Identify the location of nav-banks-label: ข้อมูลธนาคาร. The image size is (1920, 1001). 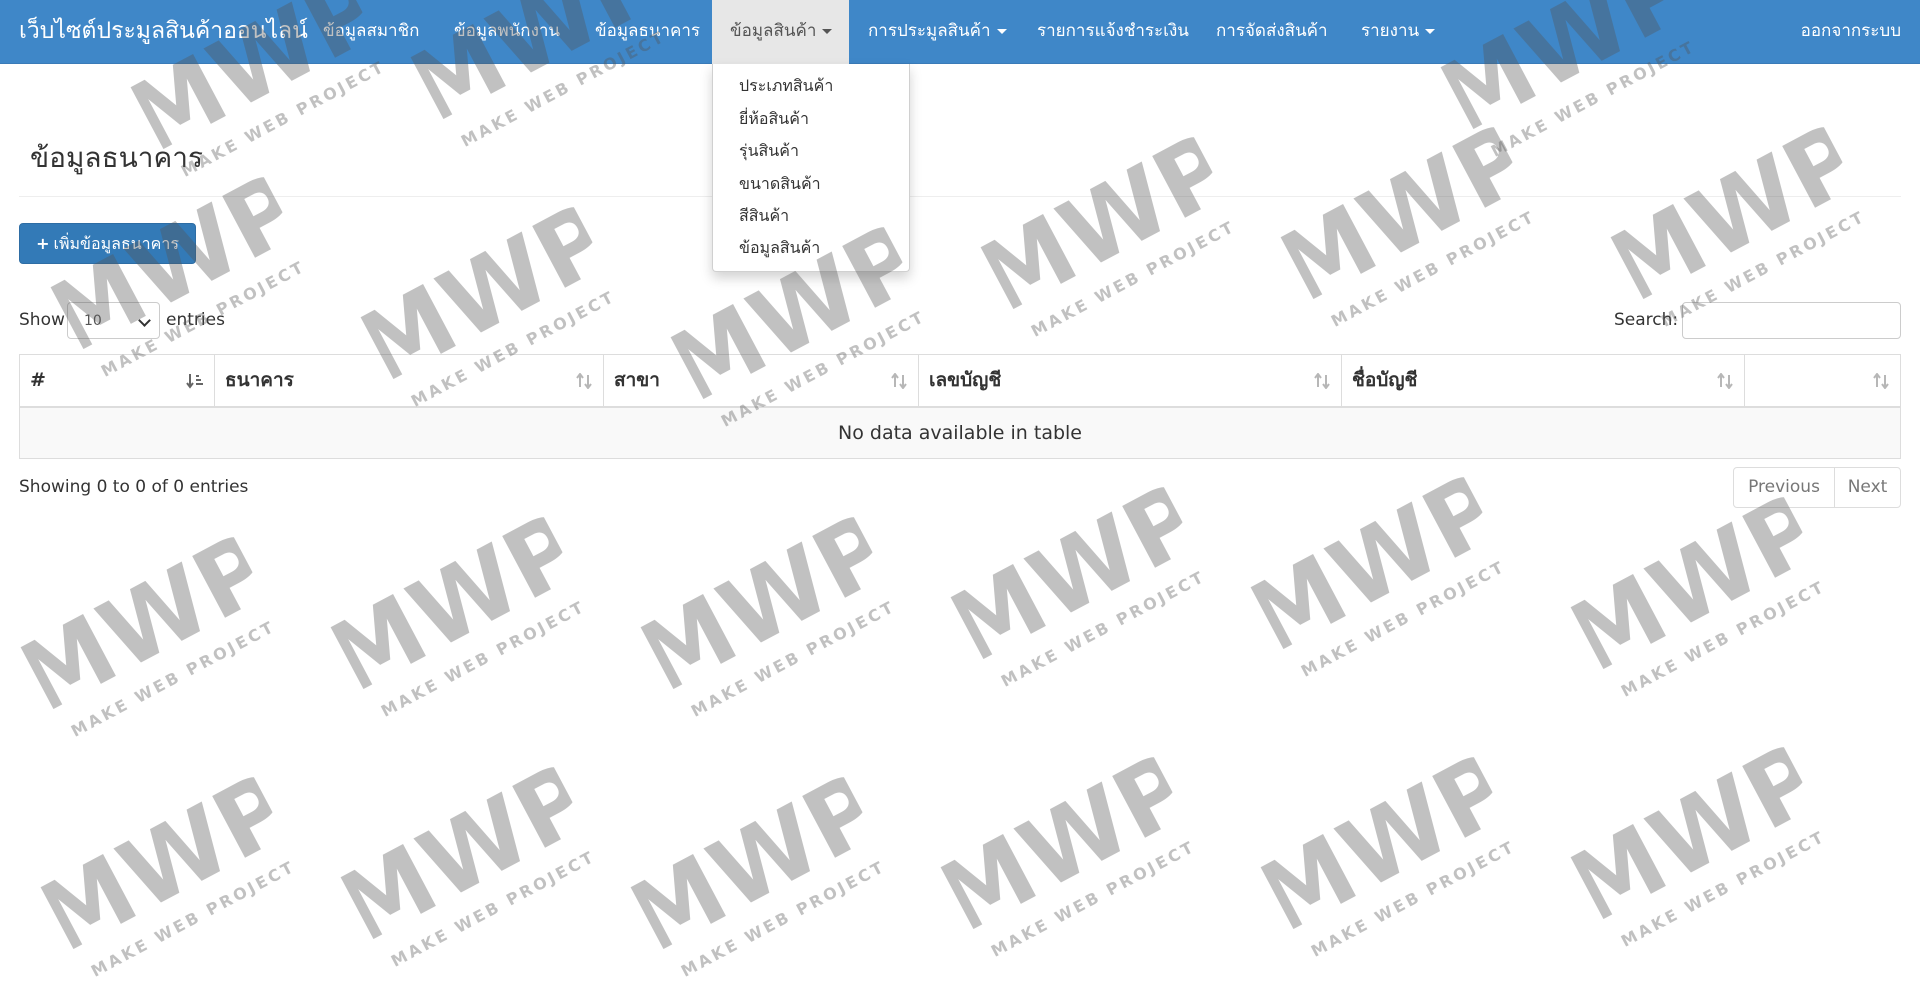
(648, 31).